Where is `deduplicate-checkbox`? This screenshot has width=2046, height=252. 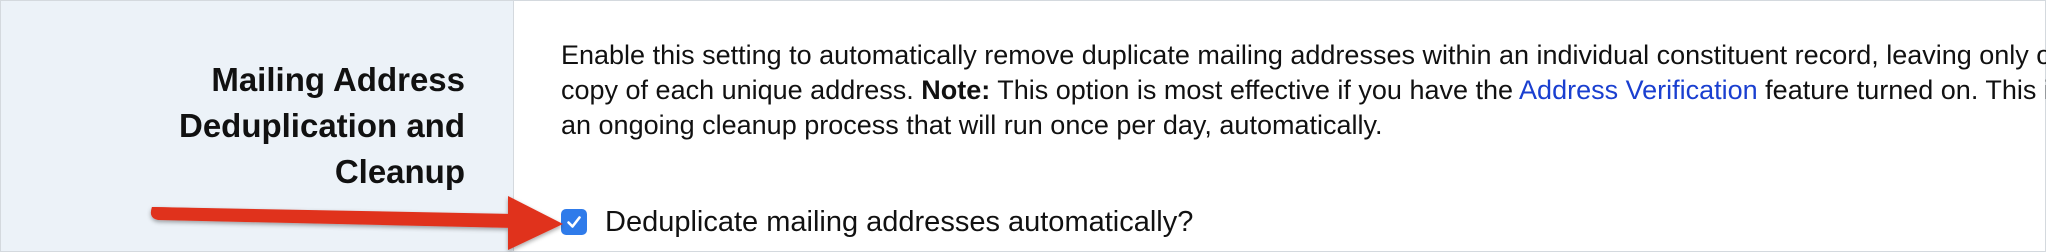
deduplicate-checkbox is located at coordinates (574, 222).